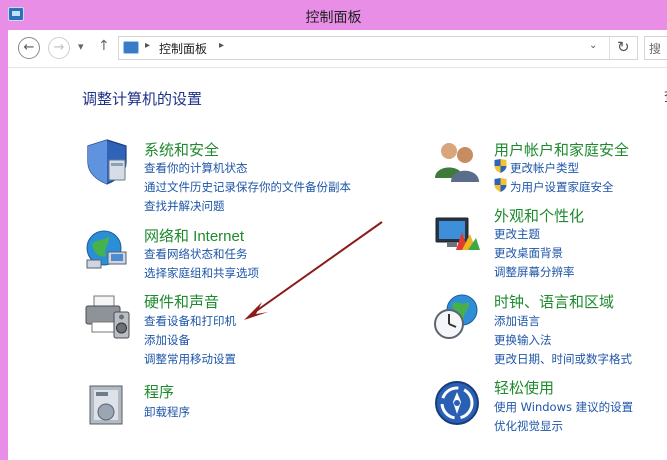 Image resolution: width=667 pixels, height=460 pixels. What do you see at coordinates (378, 48) in the screenshot?
I see `address-box: ▸ 控制面板 ▸ ⌄ ↻` at bounding box center [378, 48].